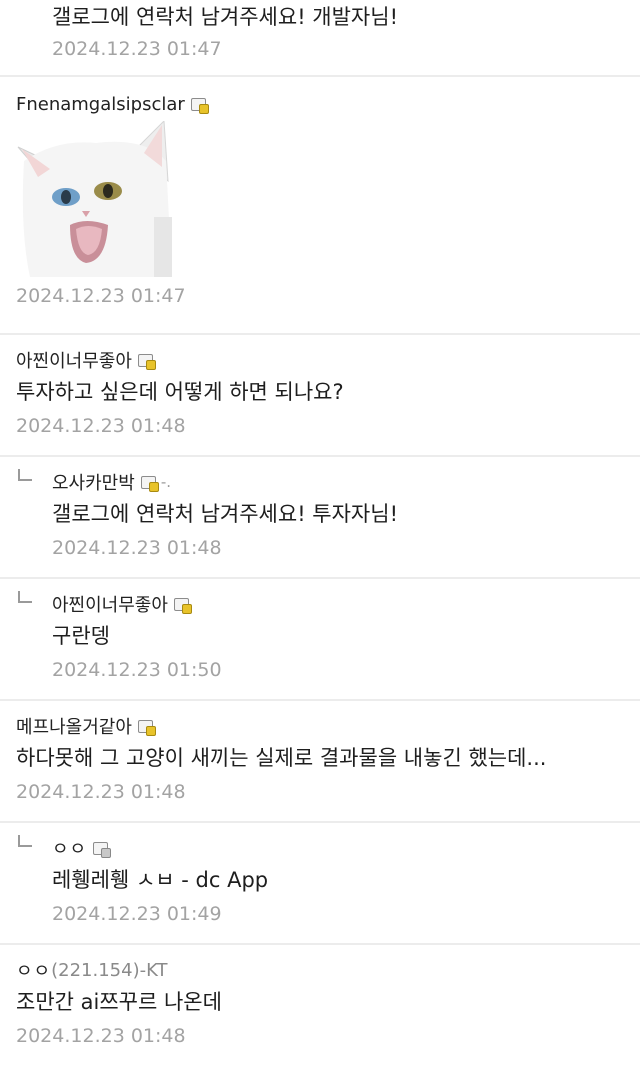 This screenshot has height=1065, width=640. I want to click on author-name: 메프나올거같아, so click(74, 726).